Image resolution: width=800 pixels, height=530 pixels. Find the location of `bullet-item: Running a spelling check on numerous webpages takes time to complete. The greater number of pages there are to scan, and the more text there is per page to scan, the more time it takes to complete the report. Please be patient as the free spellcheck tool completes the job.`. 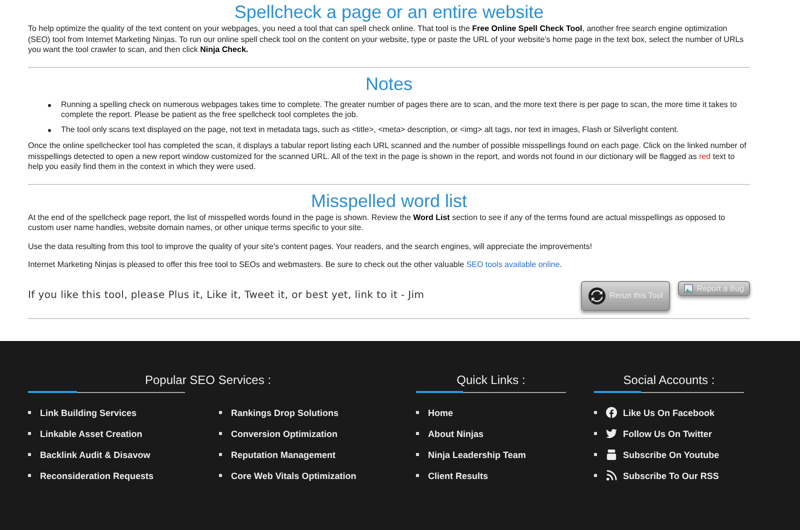

bullet-item: Running a spelling check on numerous webpages takes time to complete. The greater number of pages there are to scan, and the more text there is per page to scan, the more time it takes to complete the report. Please be patient as the free spellcheck tool completes the job. is located at coordinates (399, 110).